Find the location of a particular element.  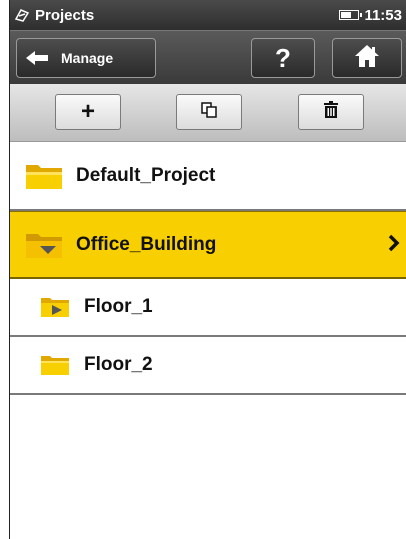

list-item-label: Floor_2 is located at coordinates (118, 364).